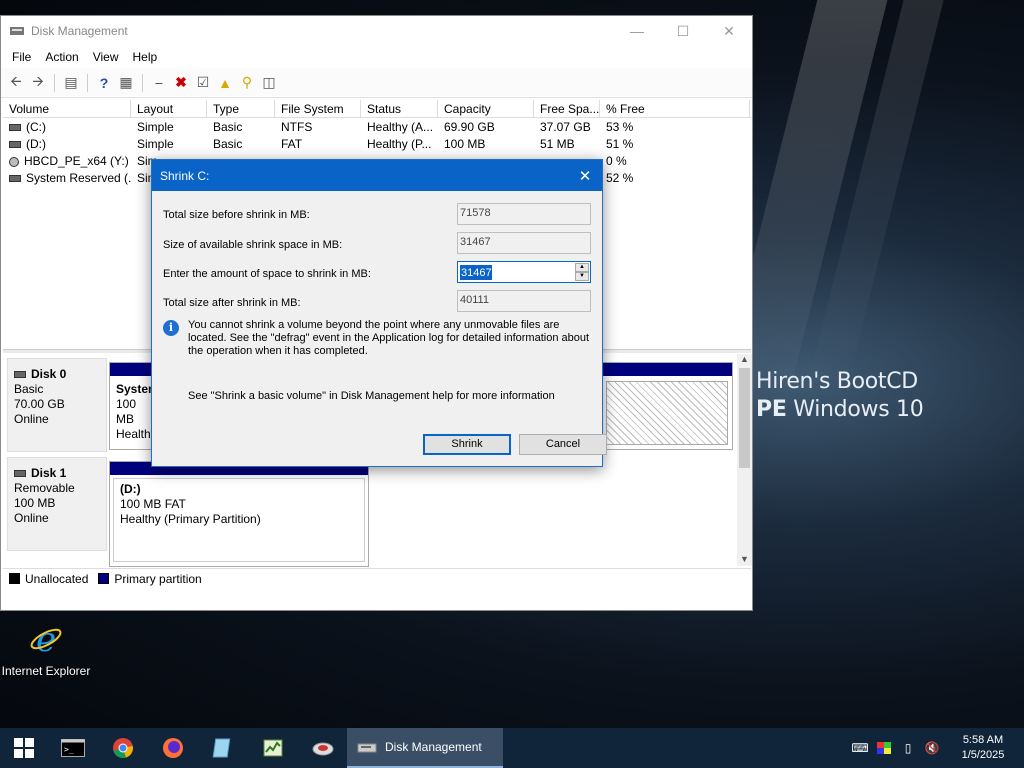 The image size is (1024, 768). What do you see at coordinates (932, 748) in the screenshot?
I see `volume-muted-icon: 🔇` at bounding box center [932, 748].